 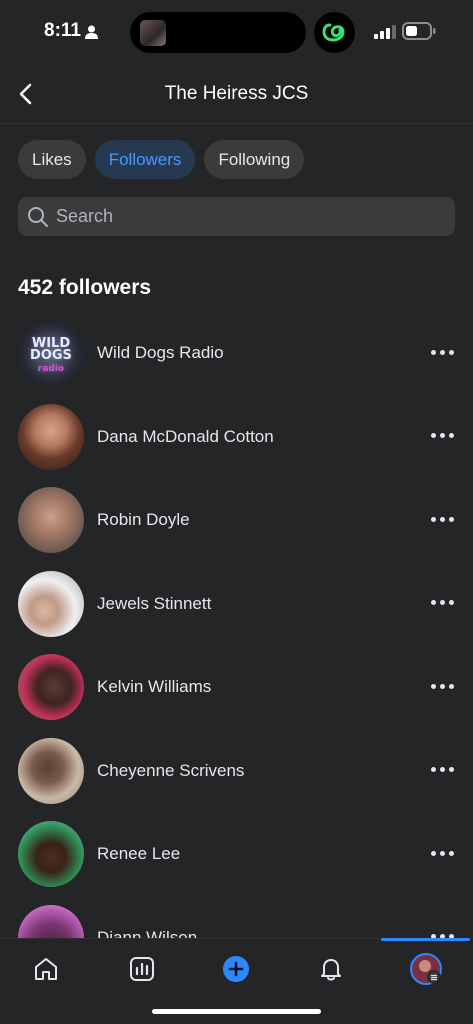 I want to click on follower-row: Jewels Stinnett, so click(x=236, y=611).